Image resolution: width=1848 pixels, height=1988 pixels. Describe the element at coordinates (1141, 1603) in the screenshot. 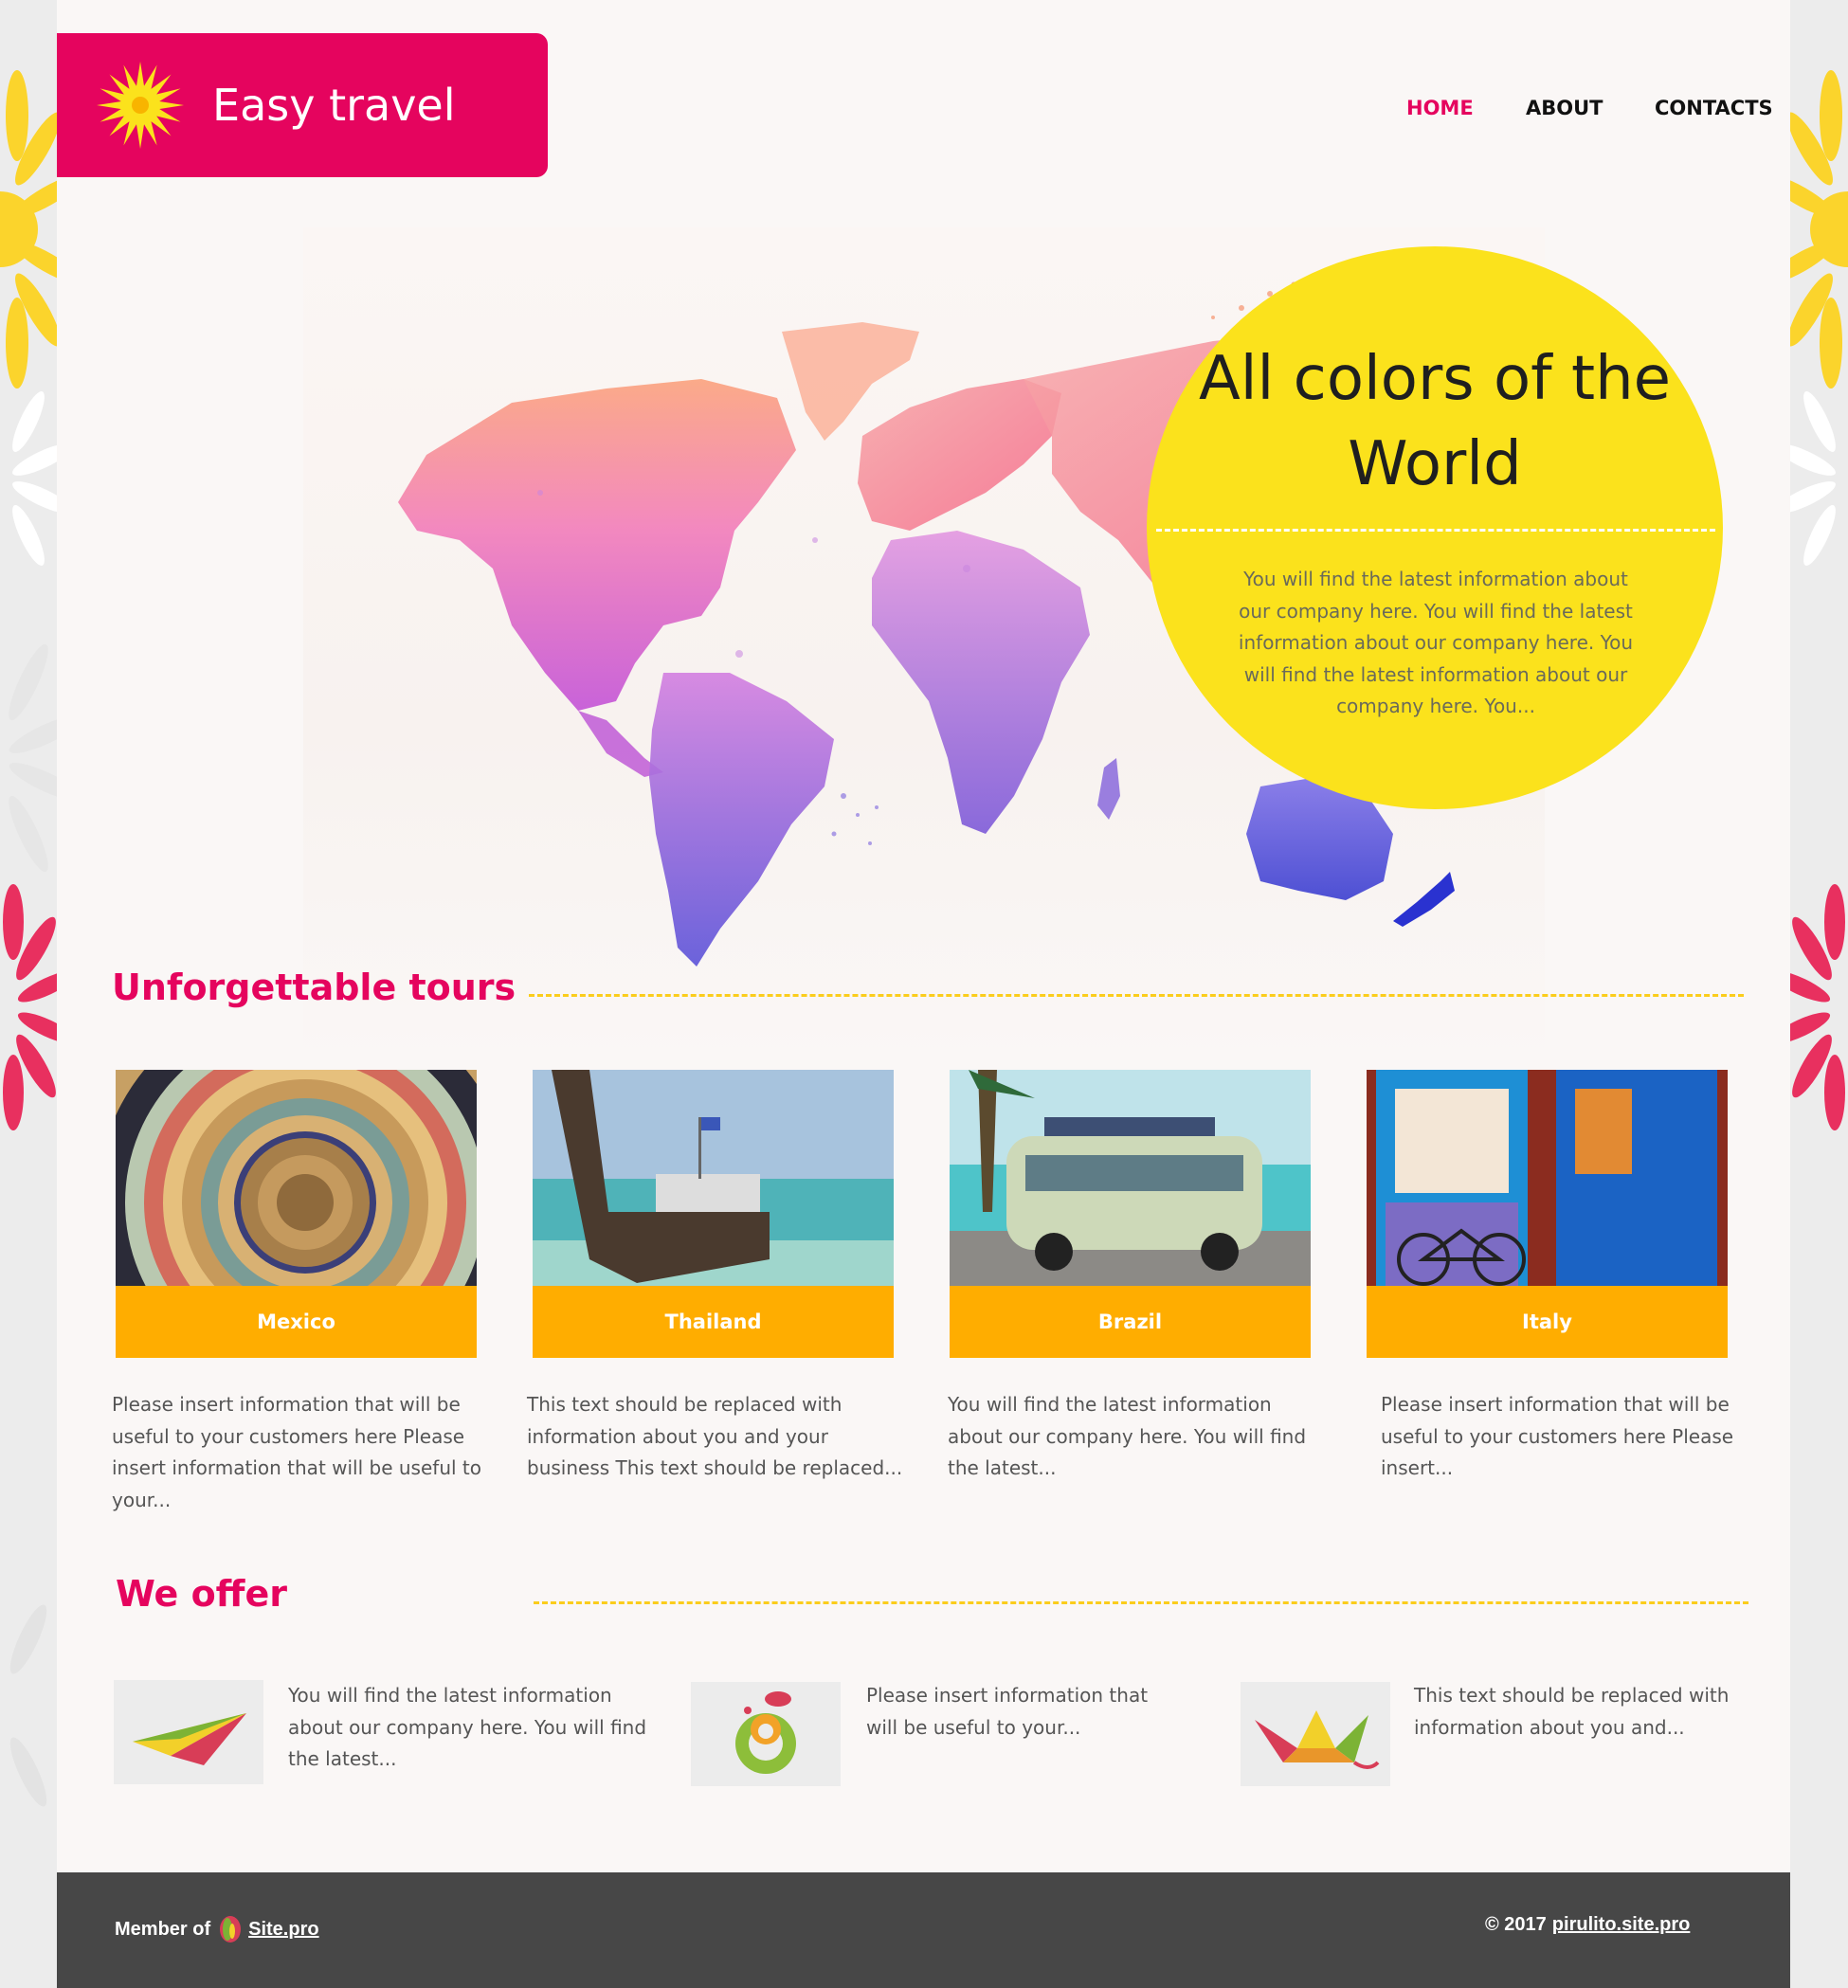

I see `offers-divider` at that location.